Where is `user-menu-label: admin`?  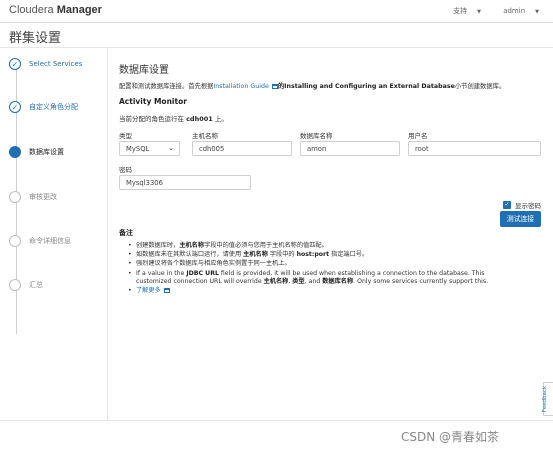 user-menu-label: admin is located at coordinates (514, 11).